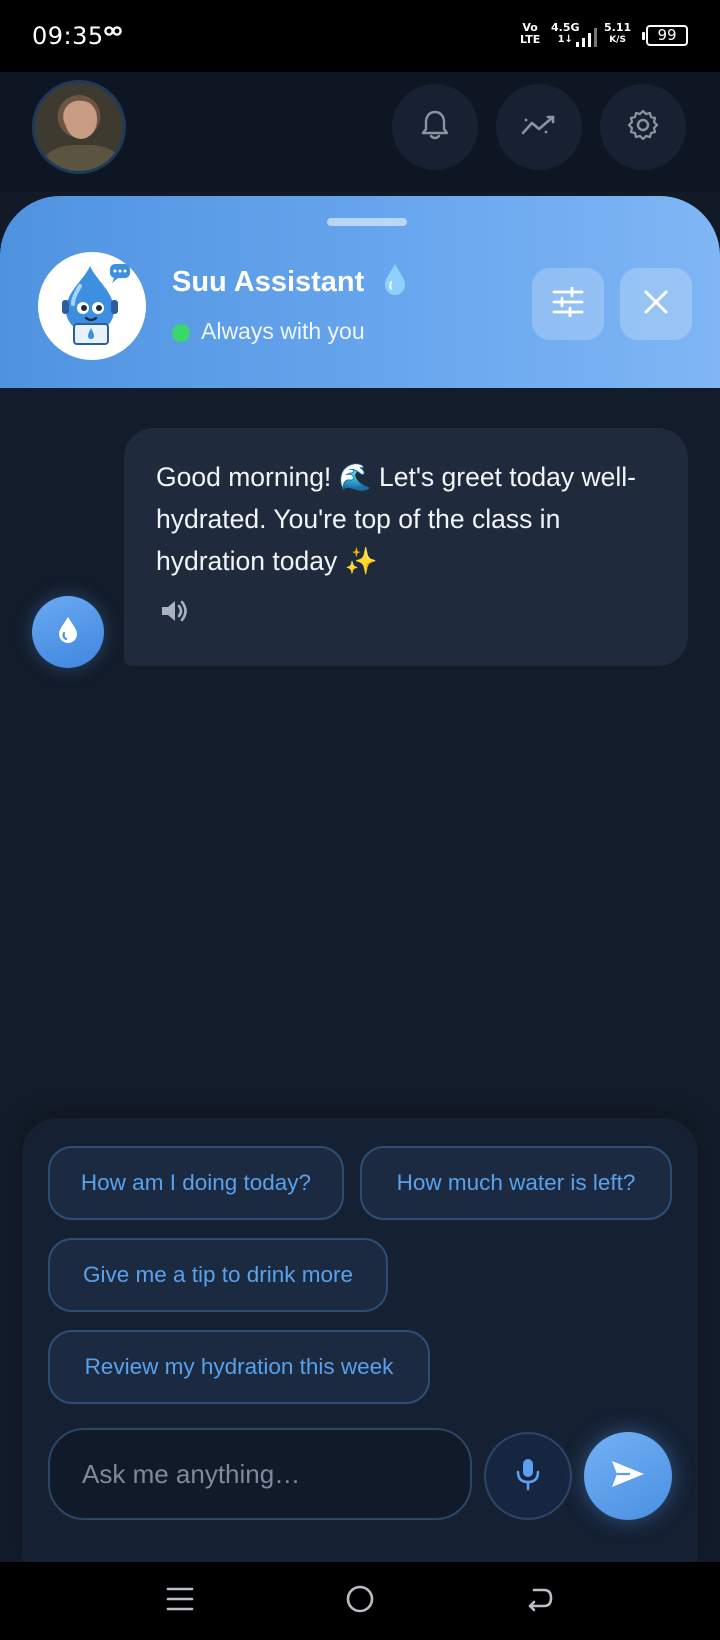 The image size is (720, 1640). I want to click on trend-chart-icon, so click(539, 127).